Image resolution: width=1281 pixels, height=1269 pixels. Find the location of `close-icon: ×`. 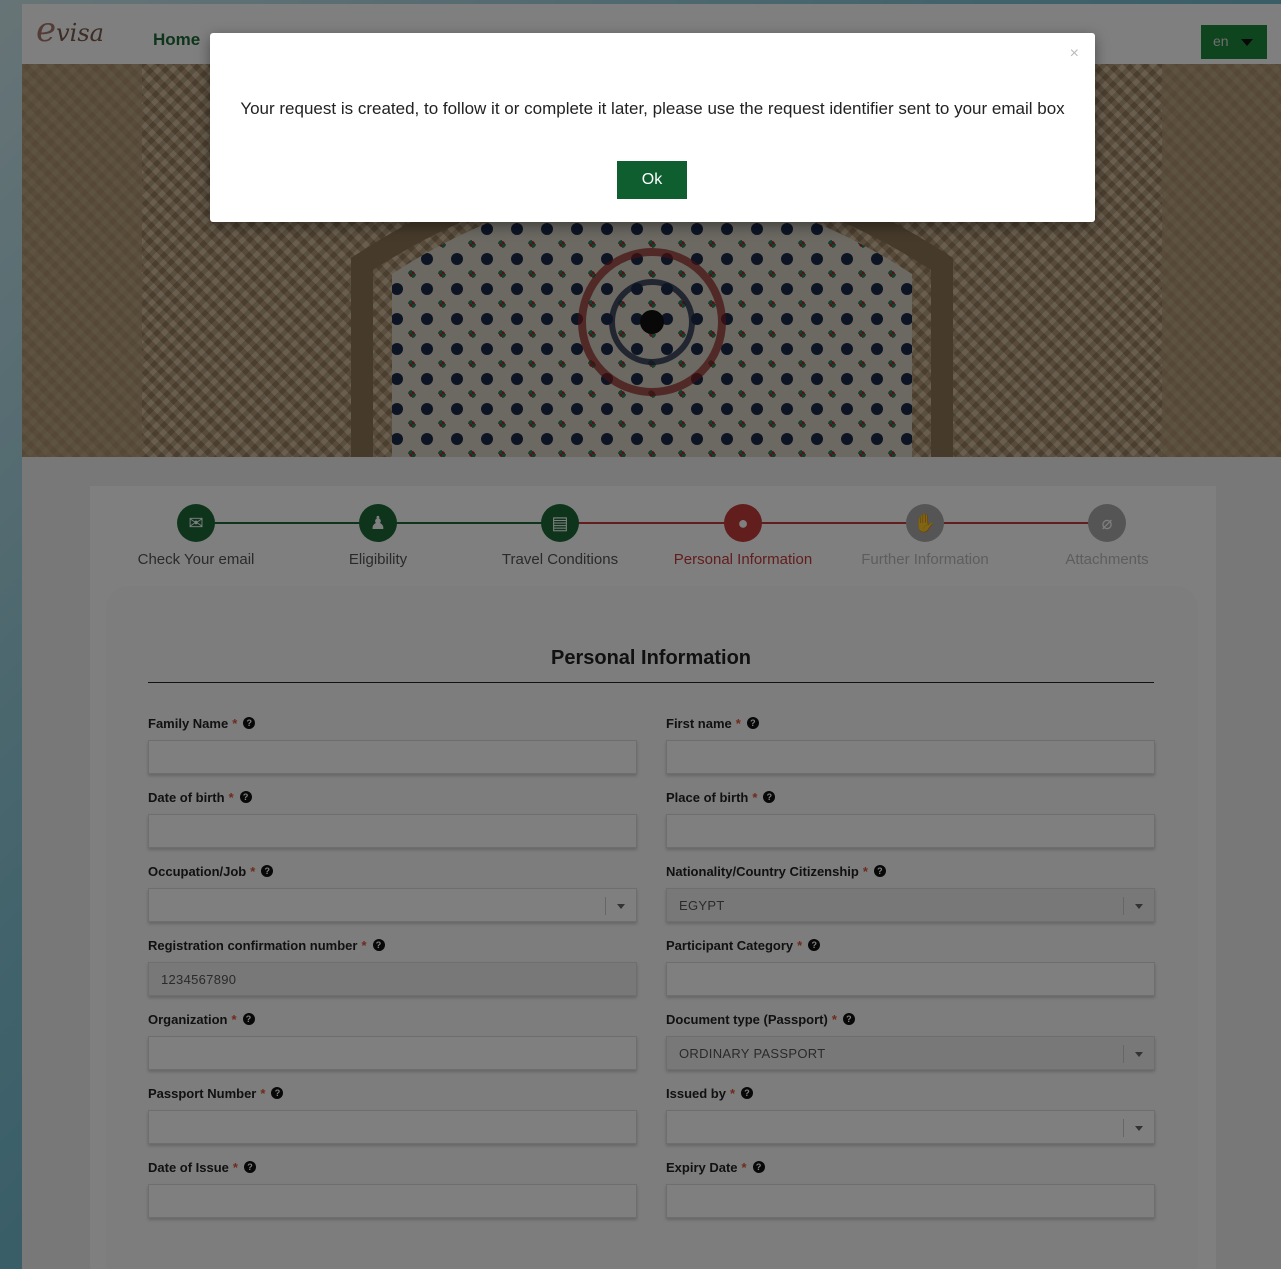

close-icon: × is located at coordinates (1074, 54).